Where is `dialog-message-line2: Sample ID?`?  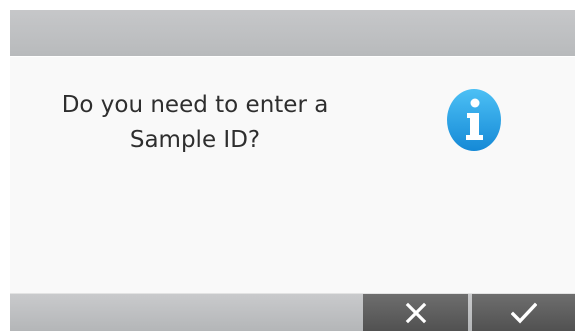 dialog-message-line2: Sample ID? is located at coordinates (195, 140).